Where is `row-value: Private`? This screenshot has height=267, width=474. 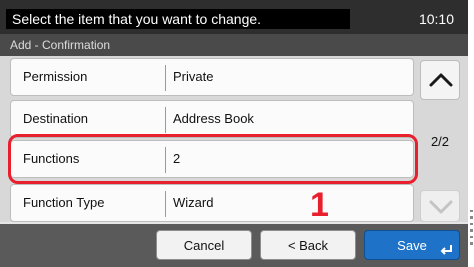 row-value: Private is located at coordinates (193, 76).